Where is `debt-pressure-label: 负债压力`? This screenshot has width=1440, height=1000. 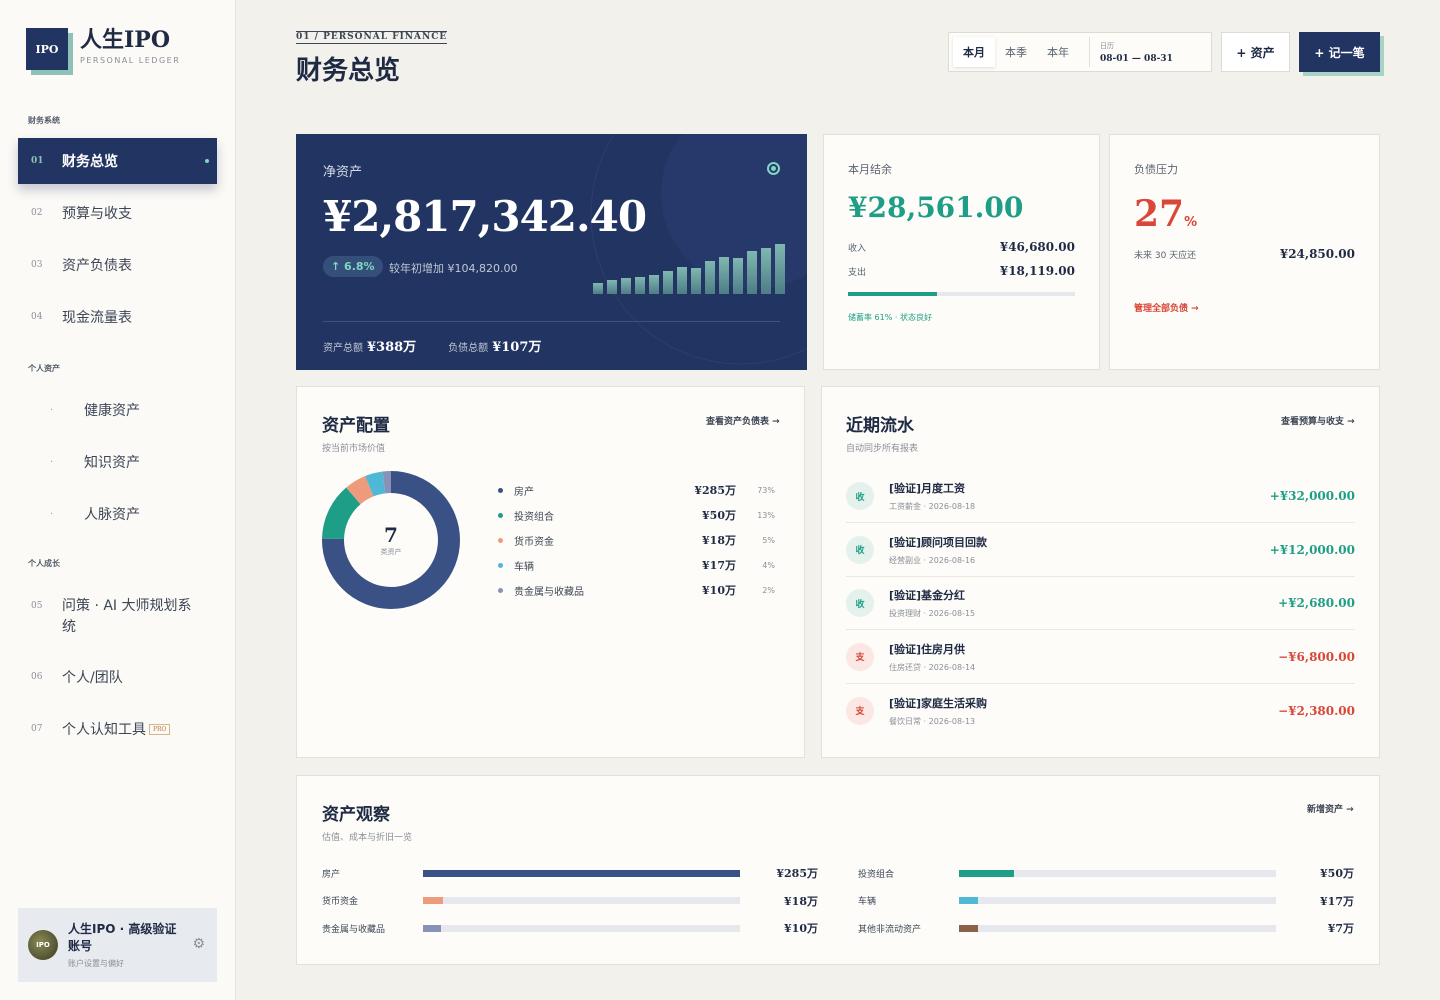 debt-pressure-label: 负债压力 is located at coordinates (1156, 169).